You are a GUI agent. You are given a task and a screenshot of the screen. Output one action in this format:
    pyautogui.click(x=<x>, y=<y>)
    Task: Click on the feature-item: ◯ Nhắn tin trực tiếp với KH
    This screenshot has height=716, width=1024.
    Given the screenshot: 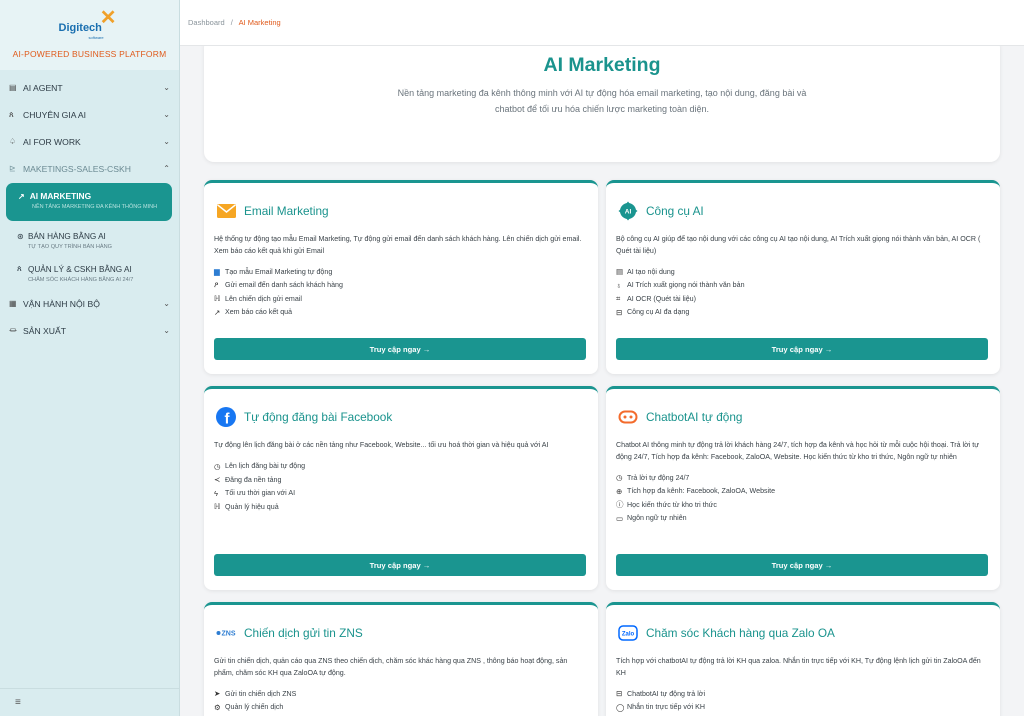 What is the action you would take?
    pyautogui.click(x=661, y=707)
    